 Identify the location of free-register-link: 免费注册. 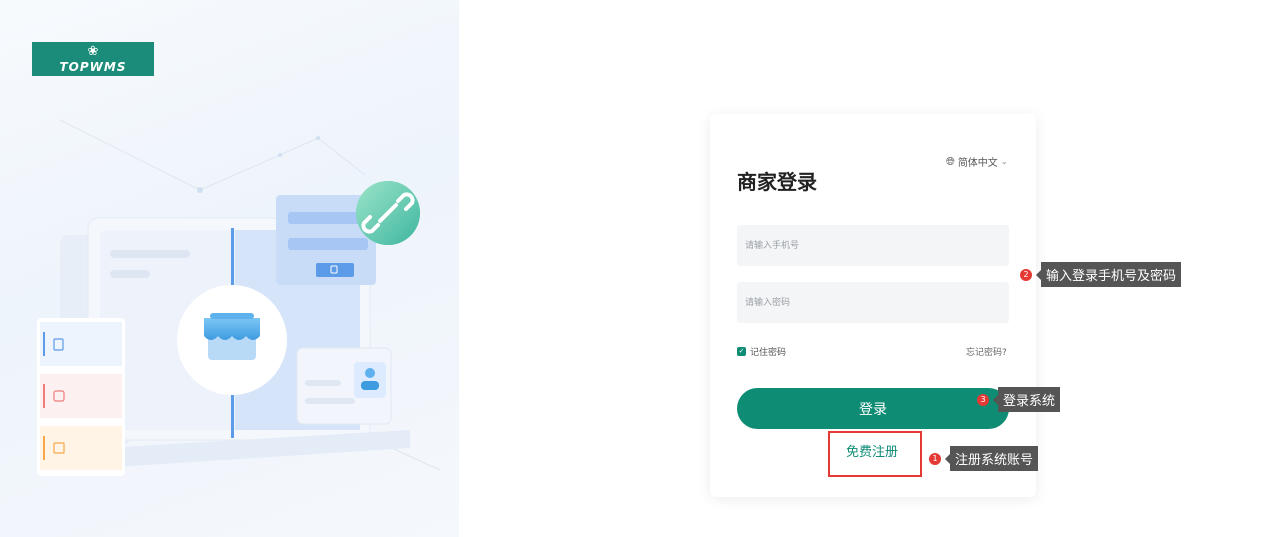
(872, 450).